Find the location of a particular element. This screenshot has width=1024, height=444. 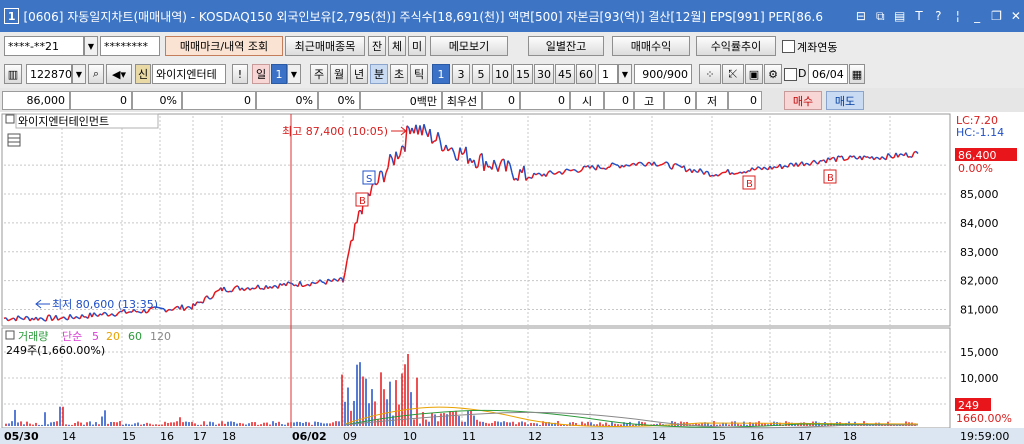

gear-icon: ⚙ is located at coordinates (773, 74).